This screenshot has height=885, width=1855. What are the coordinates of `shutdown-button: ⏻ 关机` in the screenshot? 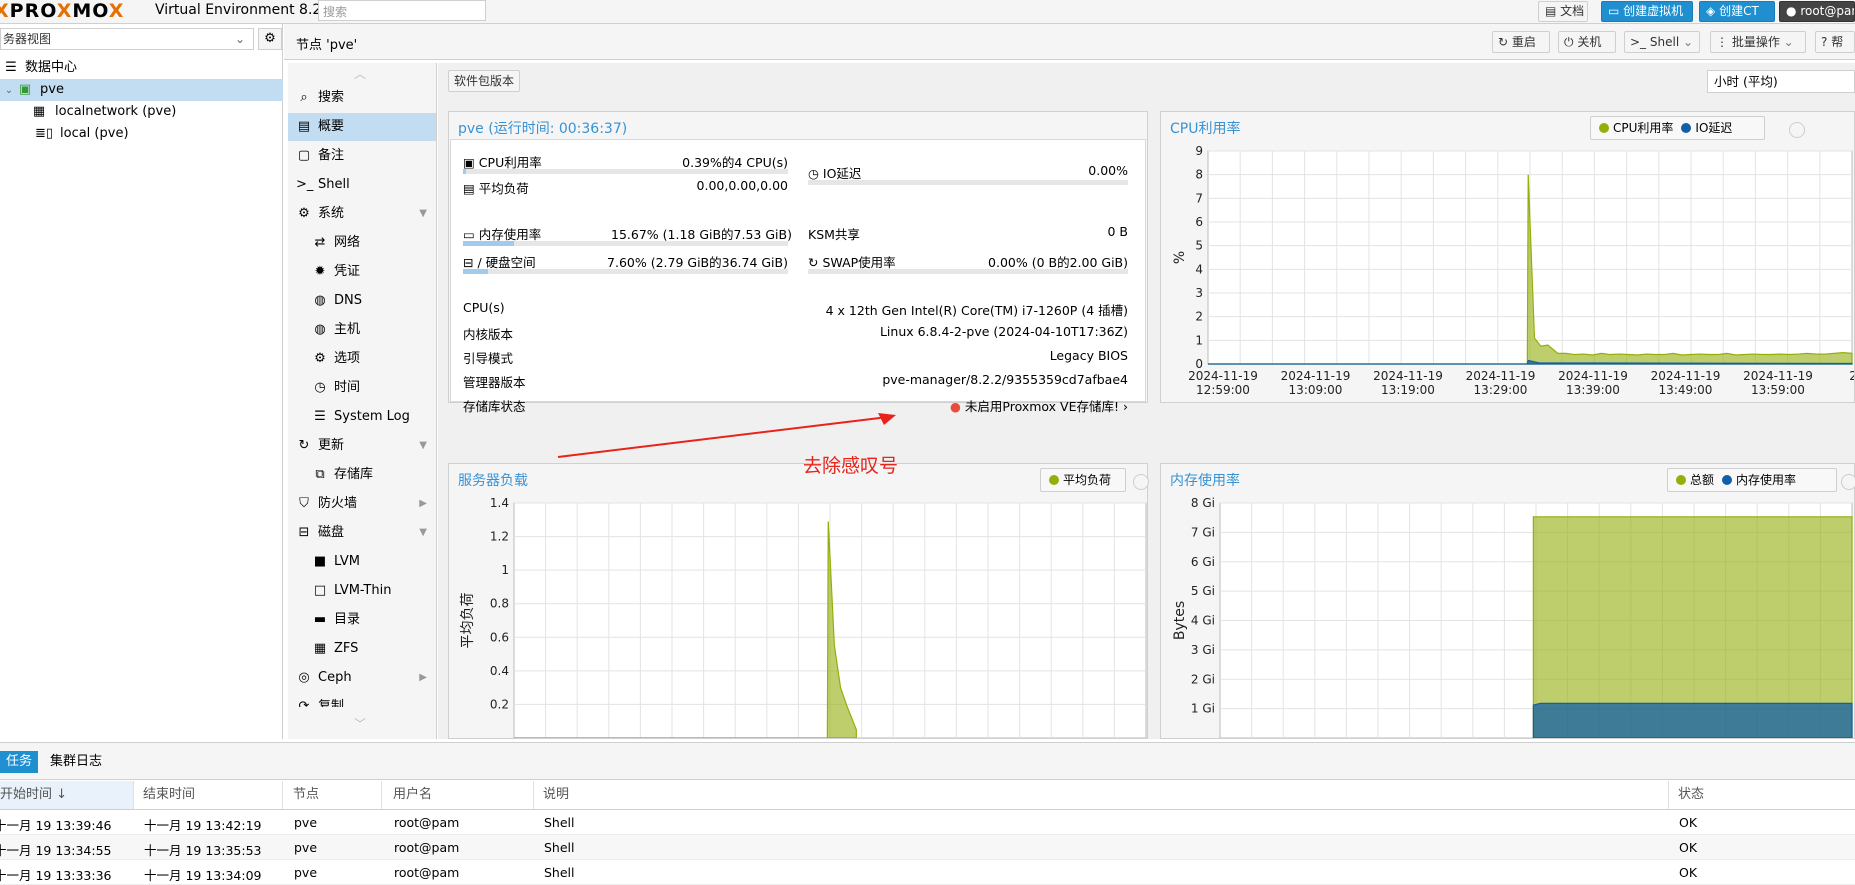 It's located at (1587, 42).